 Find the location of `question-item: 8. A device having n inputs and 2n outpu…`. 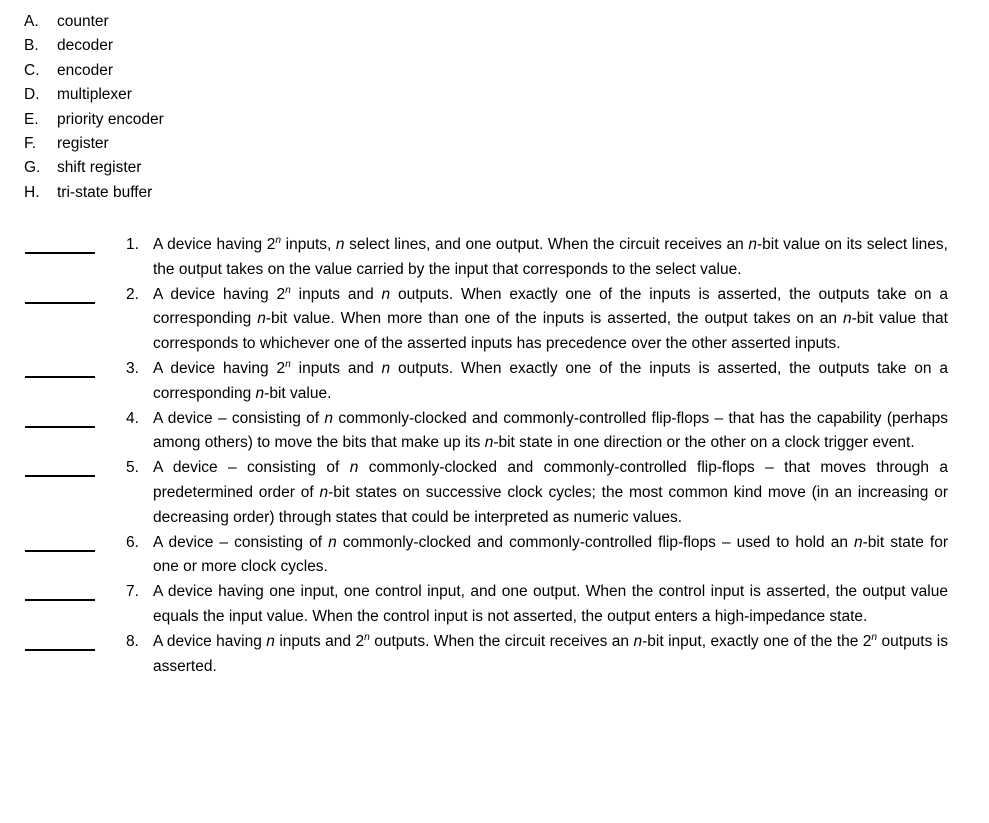

question-item: 8. A device having n inputs and 2n outpu… is located at coordinates (494, 655).